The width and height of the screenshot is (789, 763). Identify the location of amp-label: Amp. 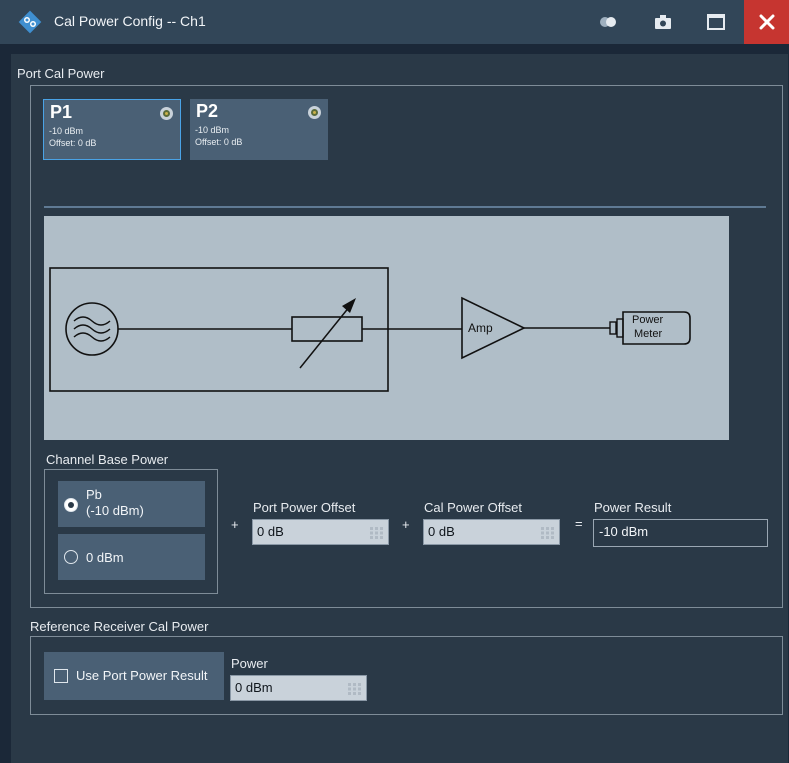
(480, 328).